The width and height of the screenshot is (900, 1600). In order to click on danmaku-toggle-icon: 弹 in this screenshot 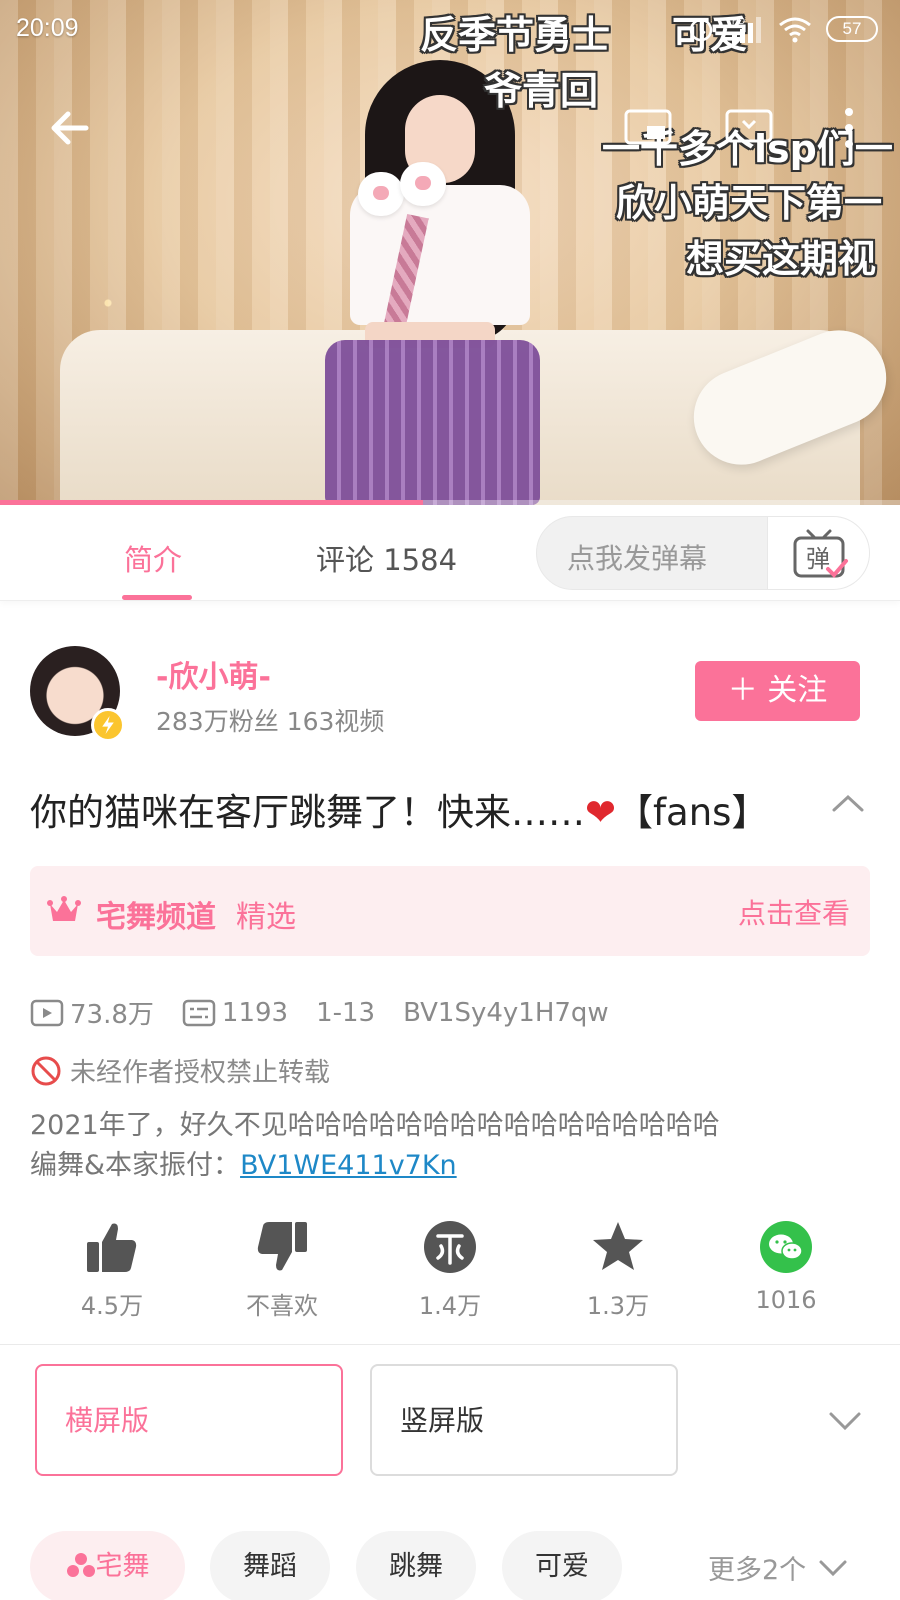, I will do `click(820, 553)`.